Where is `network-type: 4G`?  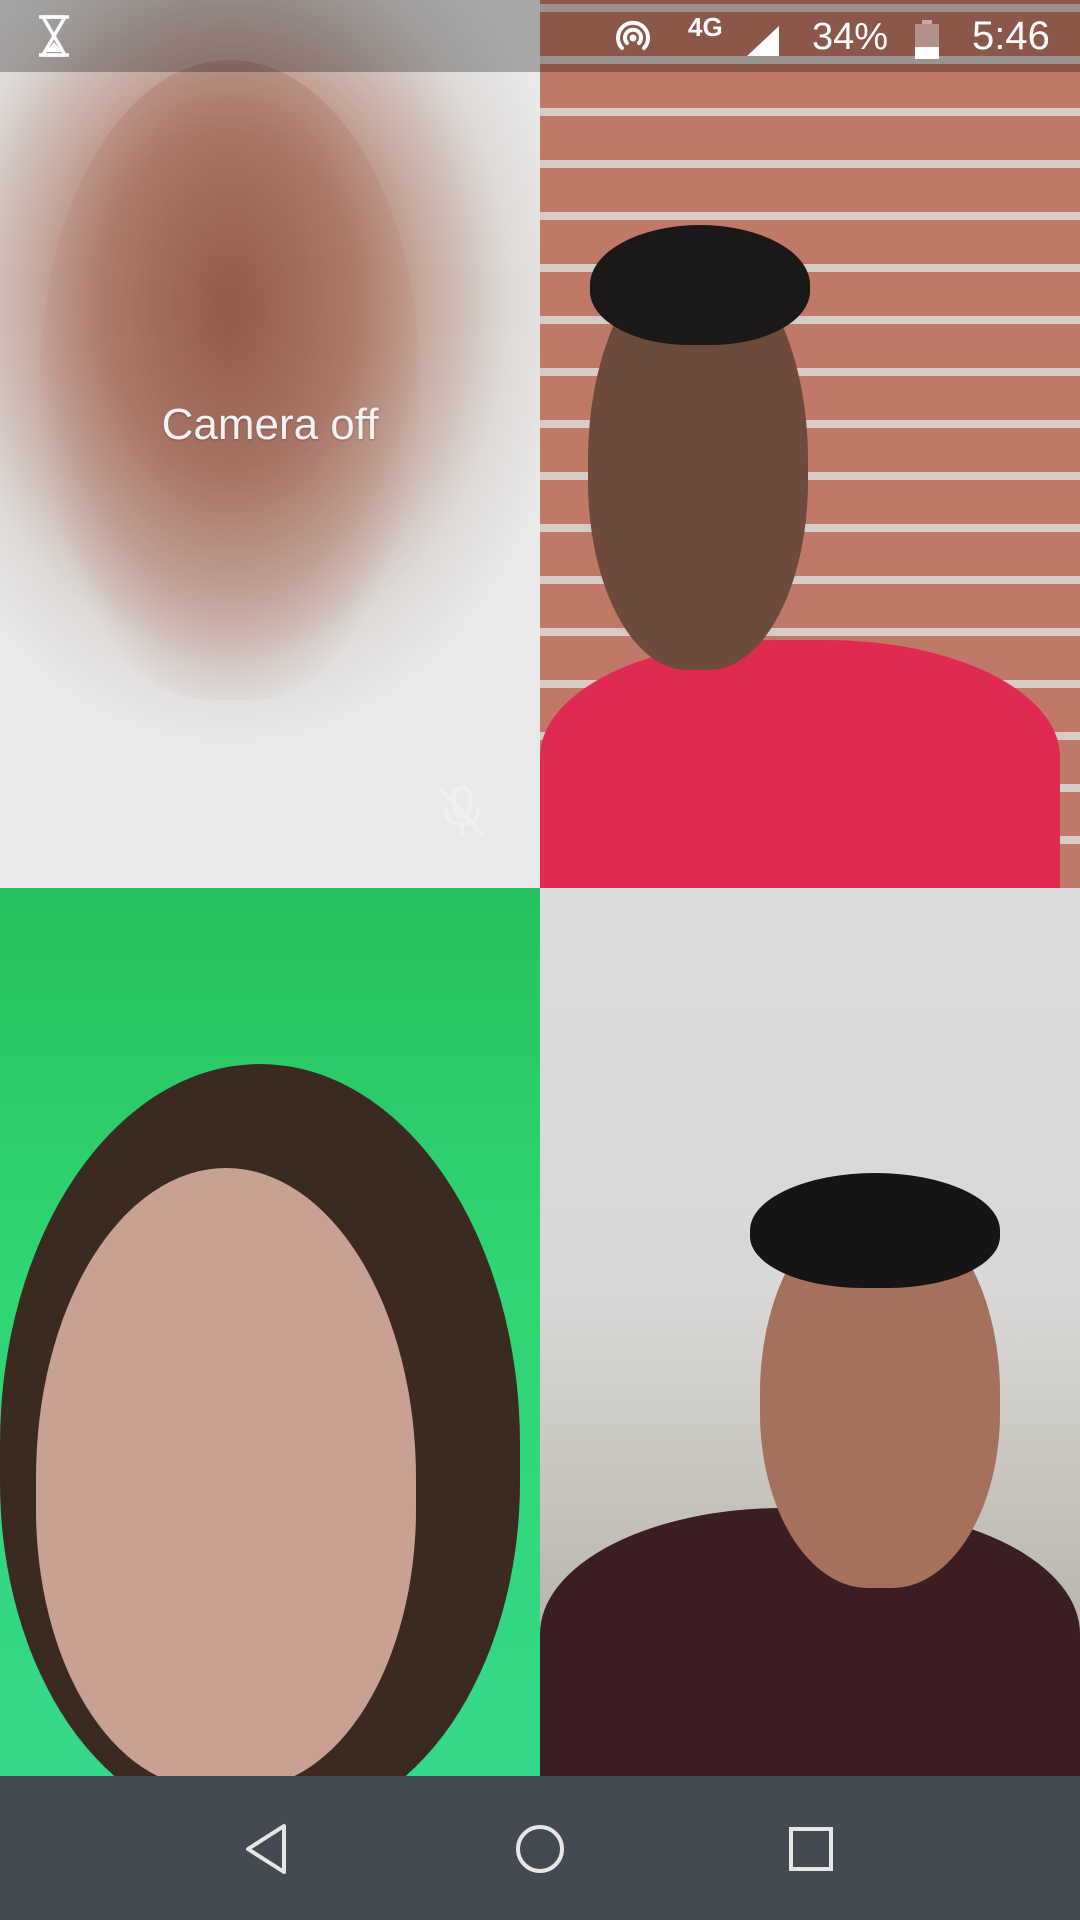 network-type: 4G is located at coordinates (705, 27).